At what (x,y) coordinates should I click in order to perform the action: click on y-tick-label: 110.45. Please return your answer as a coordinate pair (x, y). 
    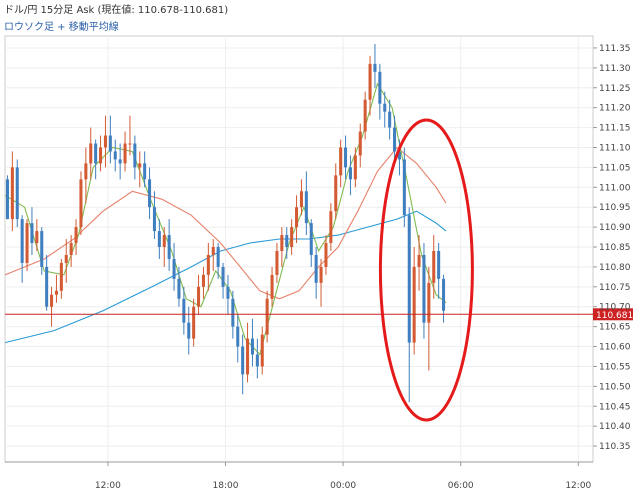
    Looking at the image, I should click on (615, 407).